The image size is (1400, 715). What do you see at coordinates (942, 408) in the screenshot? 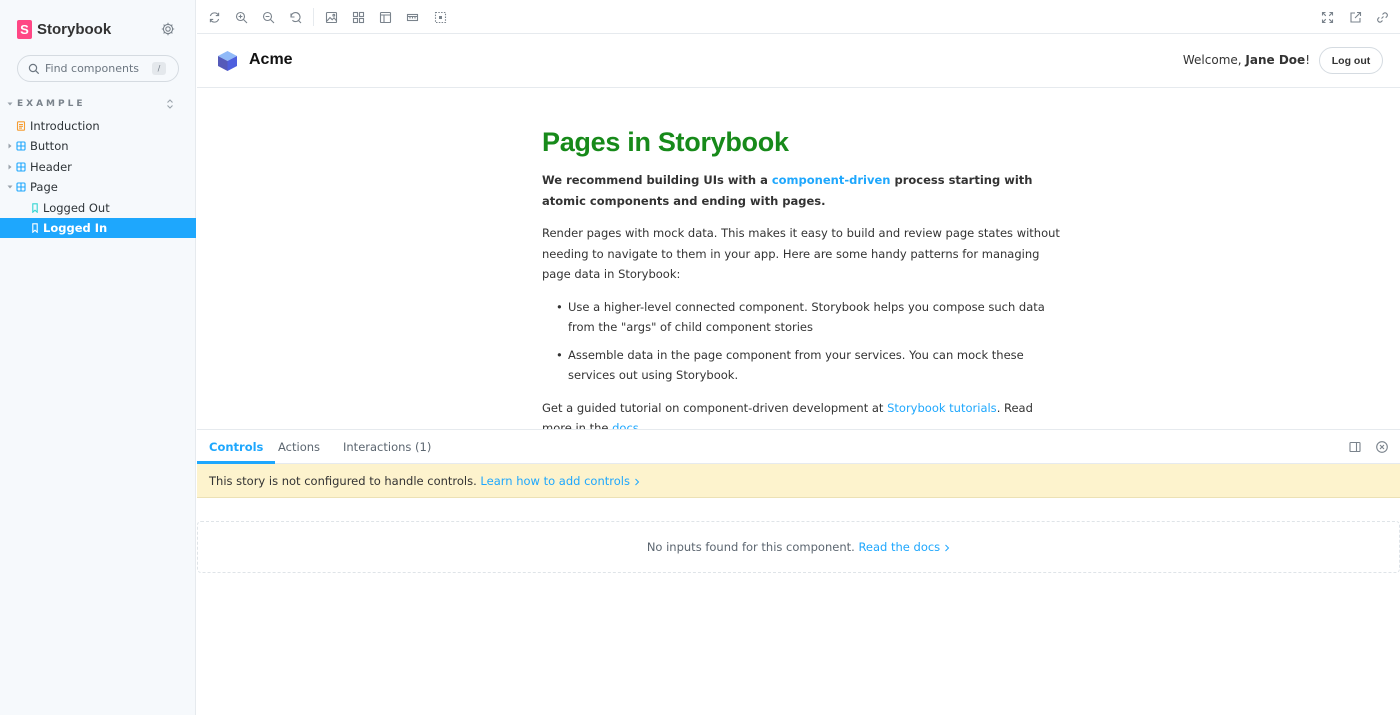
I see `storybook-tutorials-link: Storybook tutorials` at bounding box center [942, 408].